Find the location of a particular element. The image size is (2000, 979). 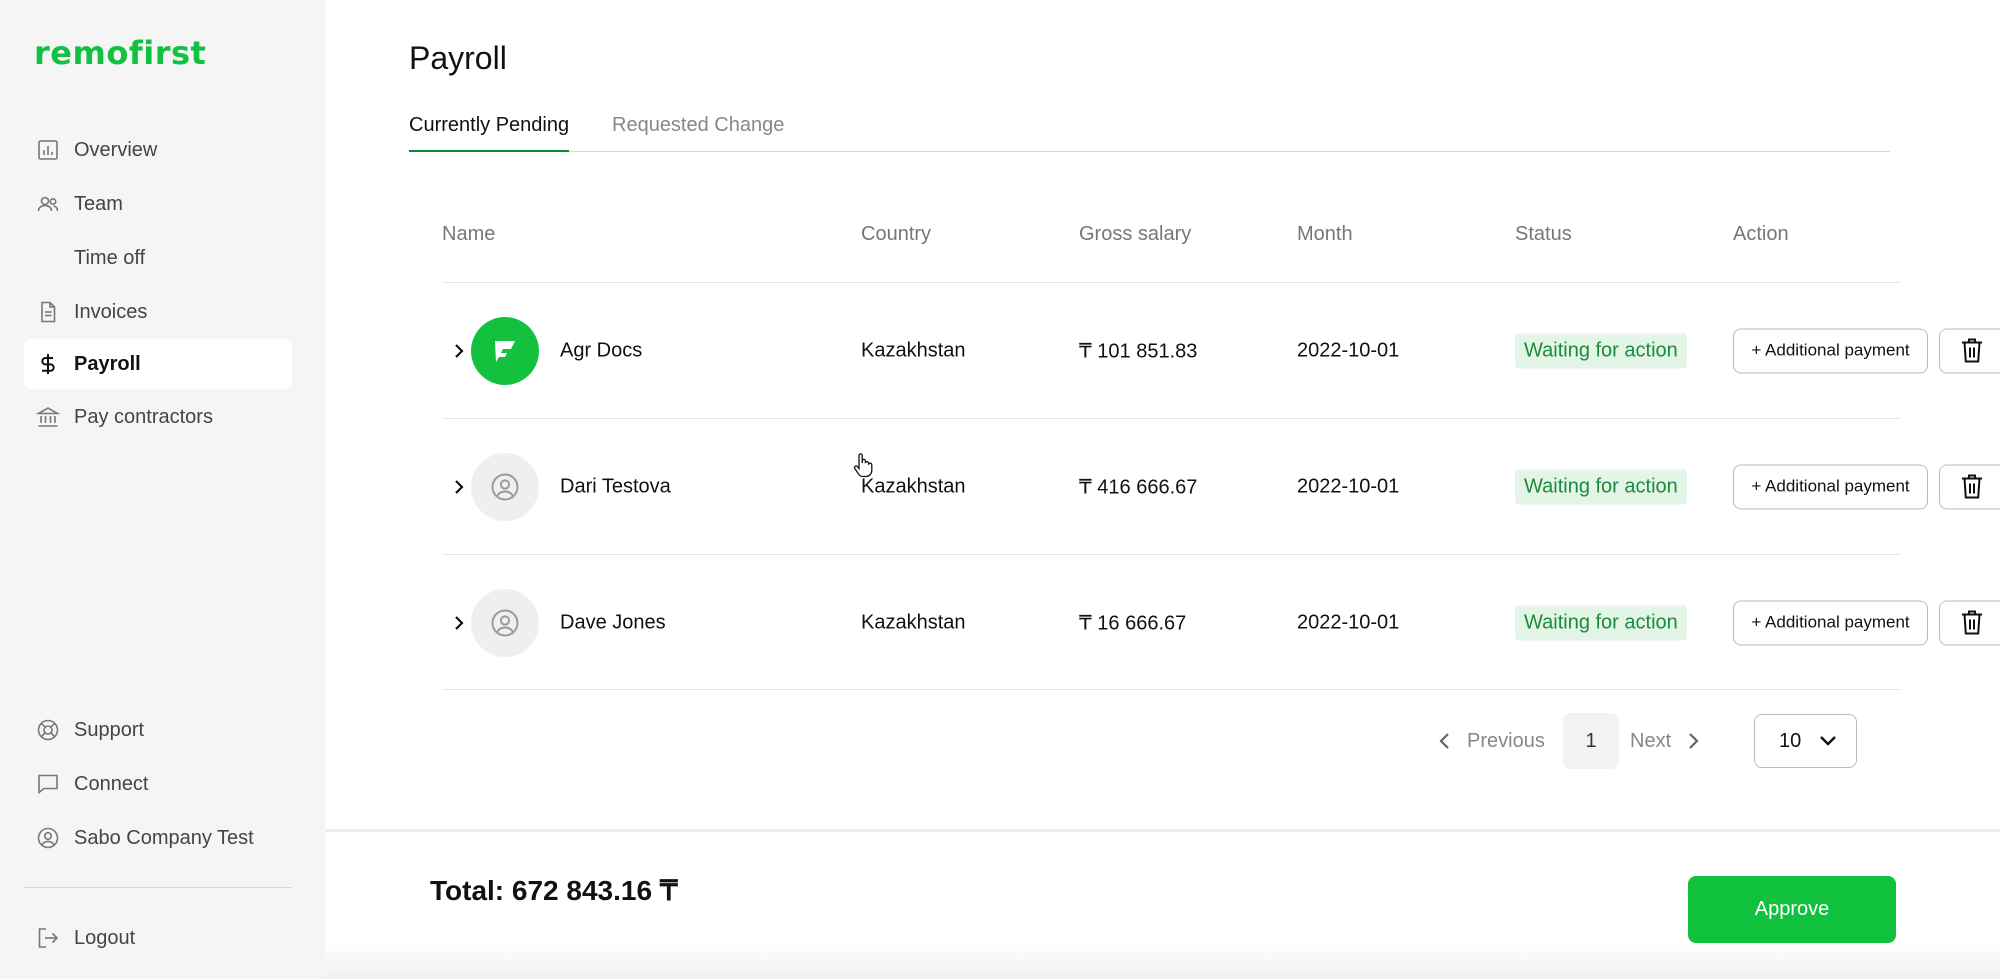

user-circle-icon is located at coordinates (48, 838).